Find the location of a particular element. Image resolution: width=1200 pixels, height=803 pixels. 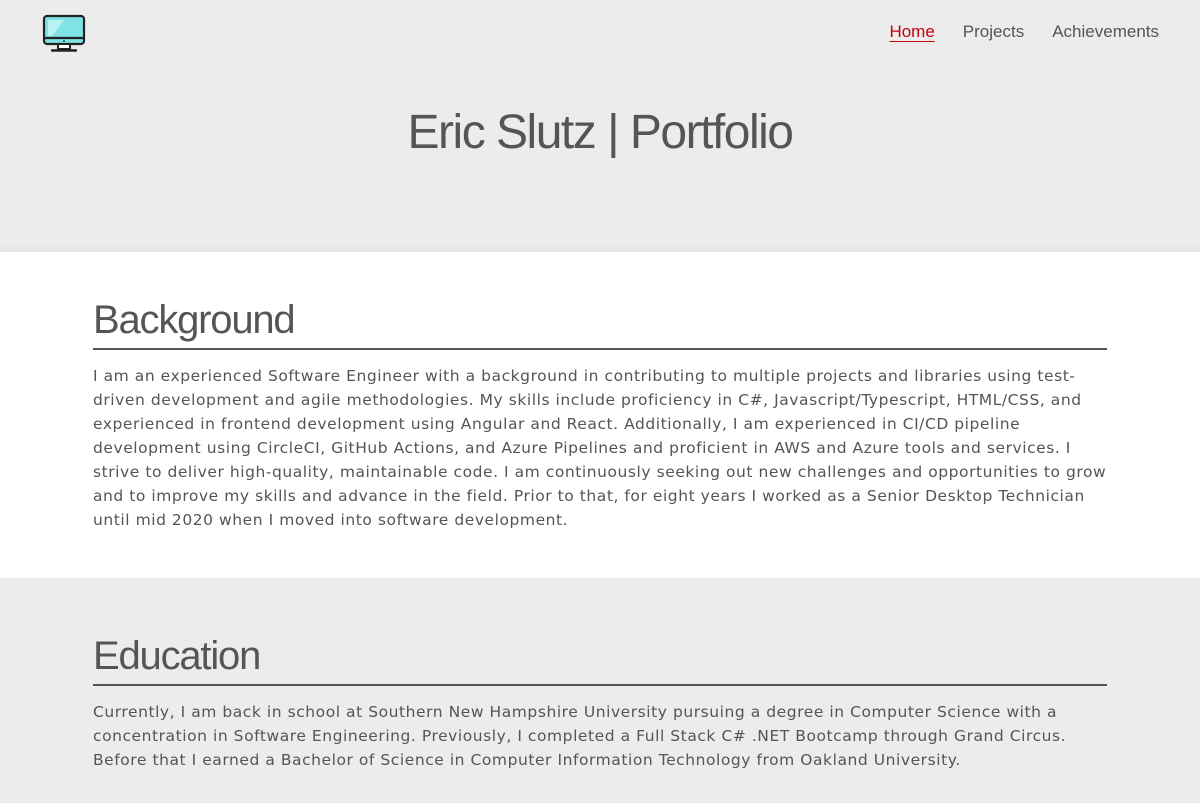

education-heading: Education is located at coordinates (600, 632).